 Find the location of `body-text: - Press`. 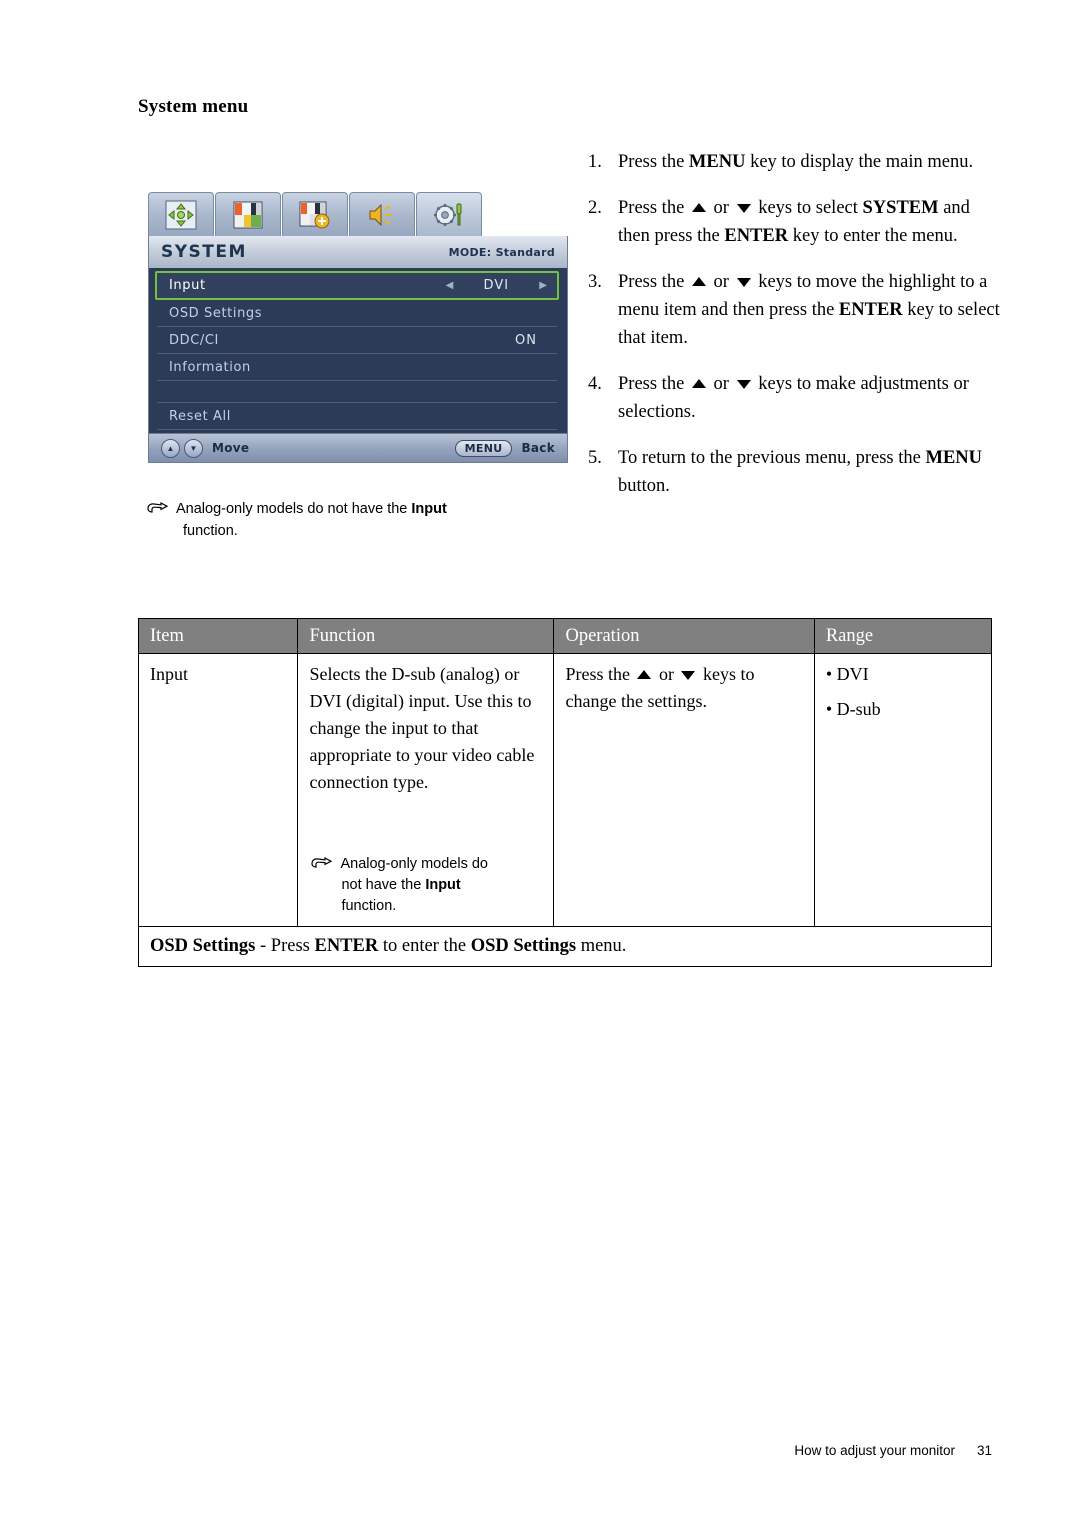

body-text: - Press is located at coordinates (285, 946).